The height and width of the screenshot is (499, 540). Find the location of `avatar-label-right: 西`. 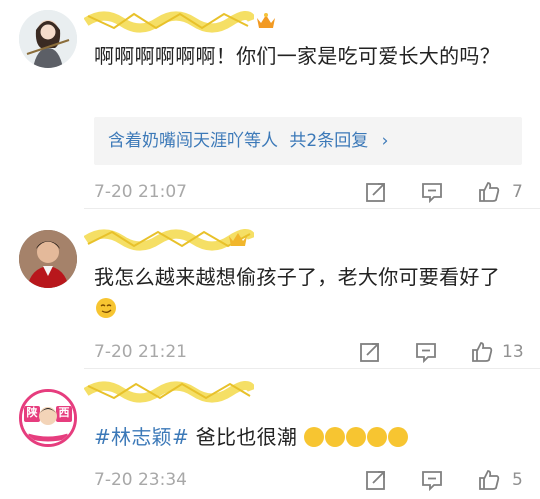

avatar-label-right: 西 is located at coordinates (64, 412).